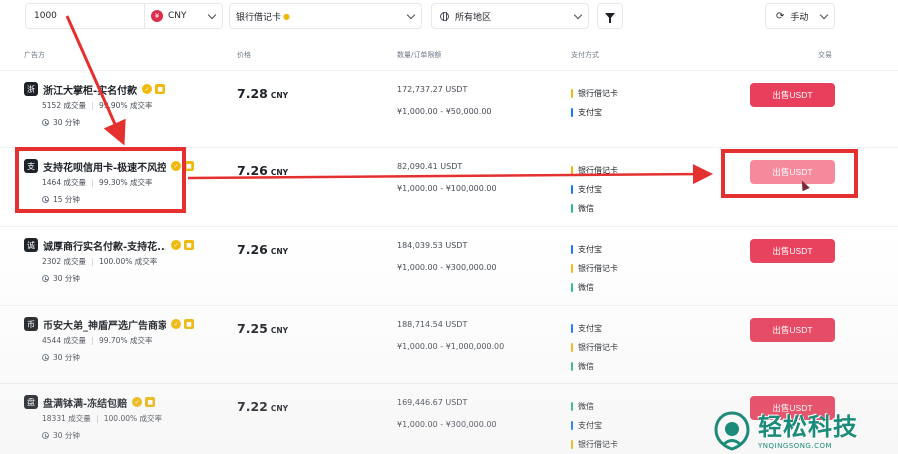  I want to click on advertiser-name: 币安大弟_神盾严选广告商家, so click(104, 324).